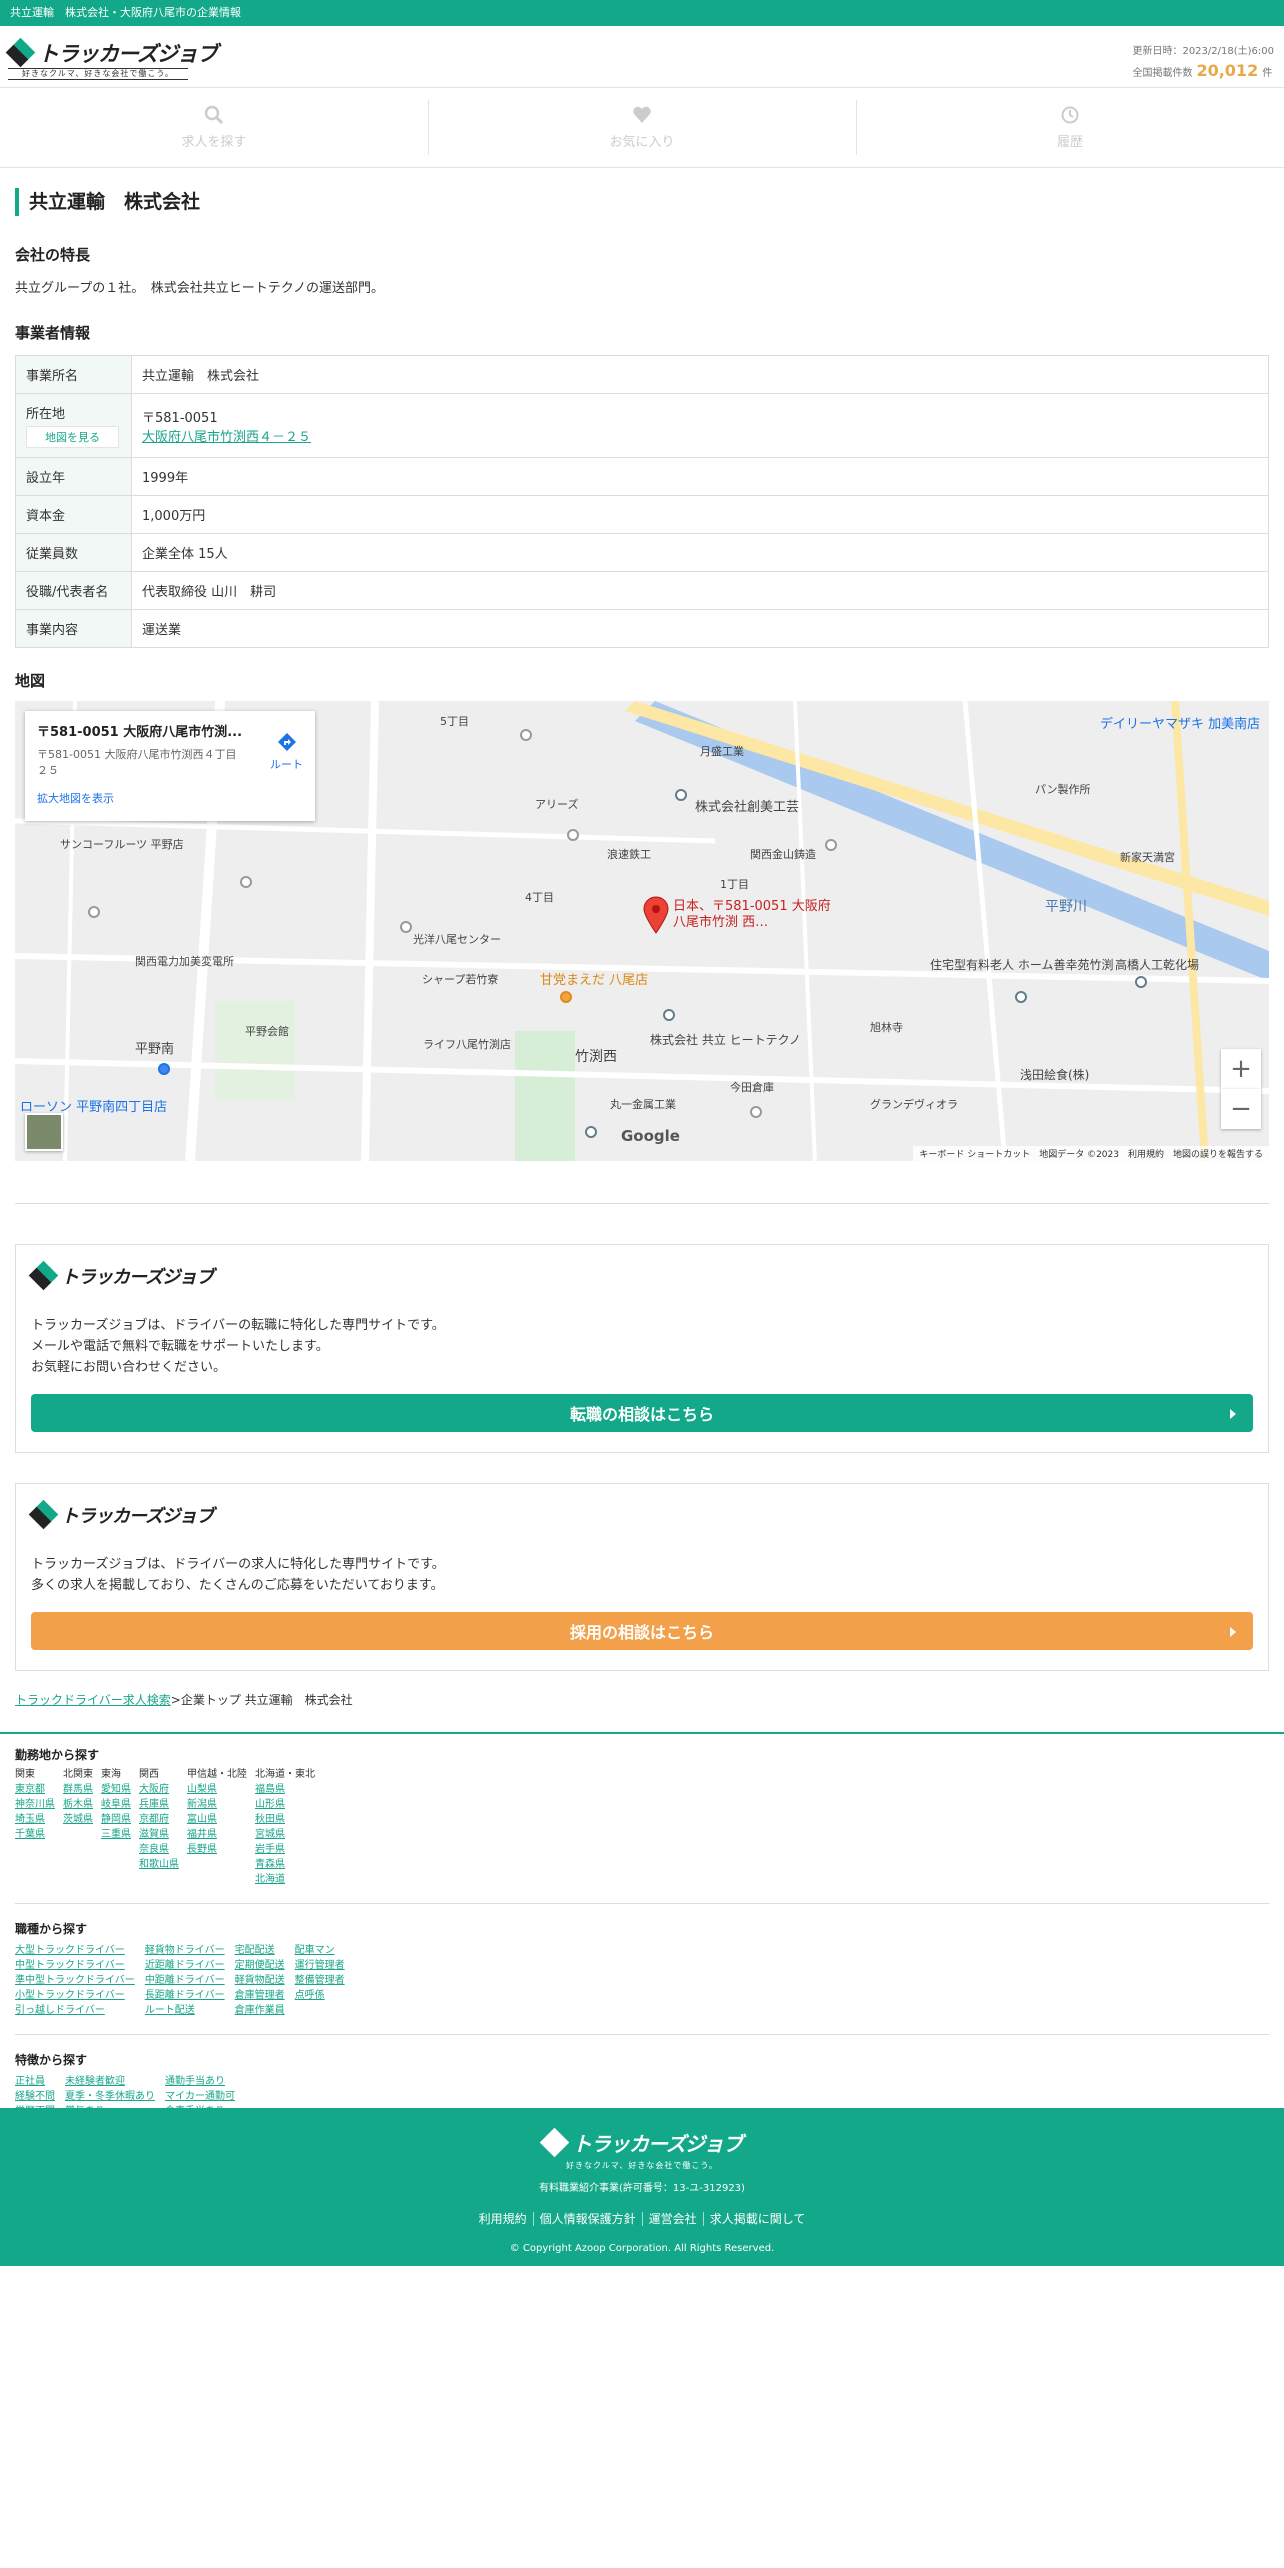 Image resolution: width=1284 pixels, height=2568 pixels. I want to click on hiring-consult-button: 採用の相談はこちら, so click(642, 1631).